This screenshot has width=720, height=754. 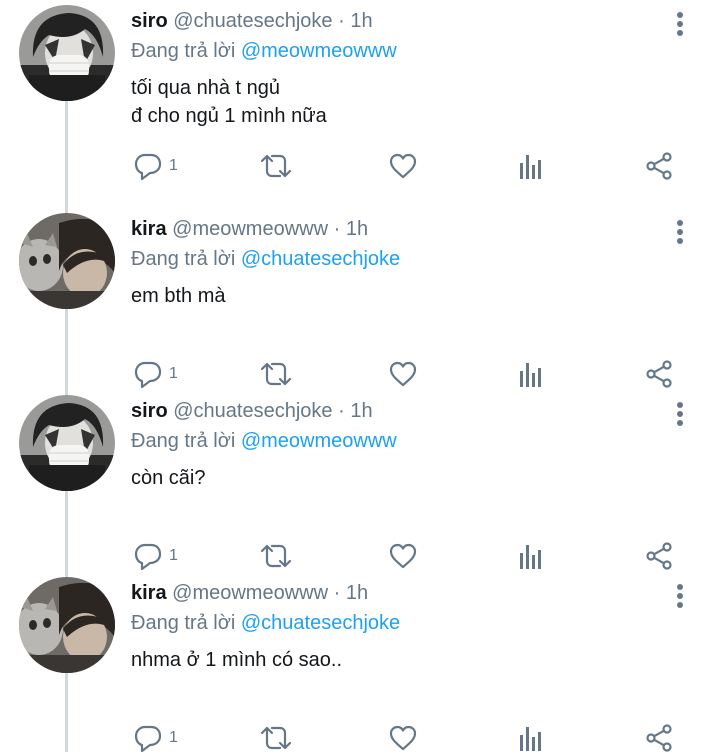 I want to click on tweet-text-line: đ cho ngủ 1 mình nữa, so click(x=229, y=116).